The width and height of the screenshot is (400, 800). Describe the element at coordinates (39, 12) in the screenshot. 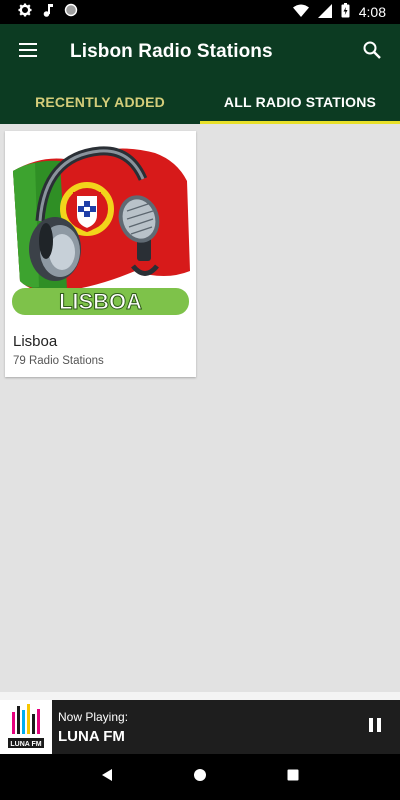

I see `status-bar-left` at that location.